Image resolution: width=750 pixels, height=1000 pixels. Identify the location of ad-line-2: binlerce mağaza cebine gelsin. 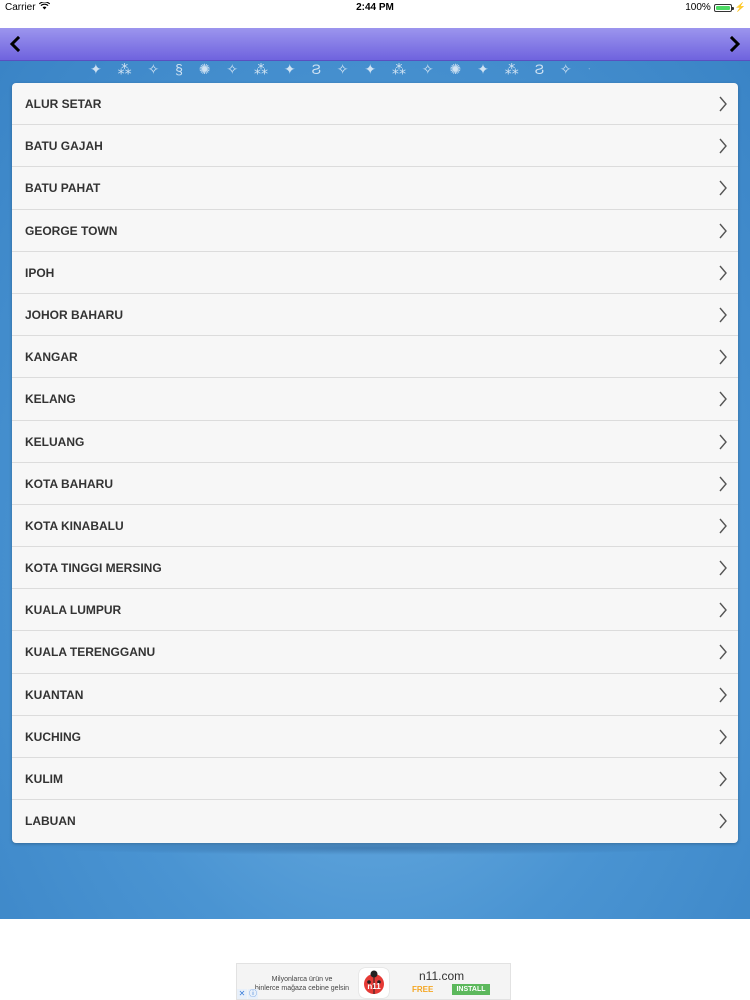
(302, 988).